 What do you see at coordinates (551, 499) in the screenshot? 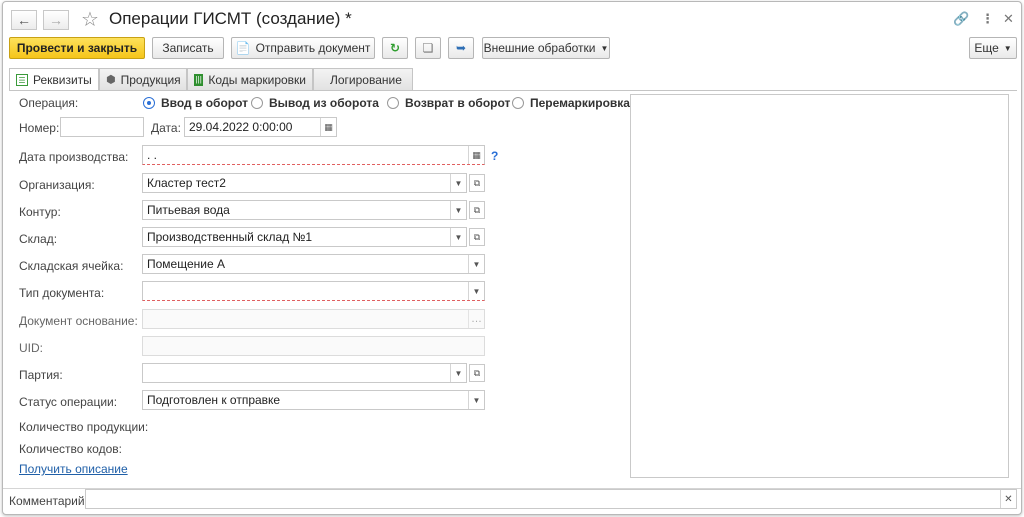
I see `comment-input: ✕` at bounding box center [551, 499].